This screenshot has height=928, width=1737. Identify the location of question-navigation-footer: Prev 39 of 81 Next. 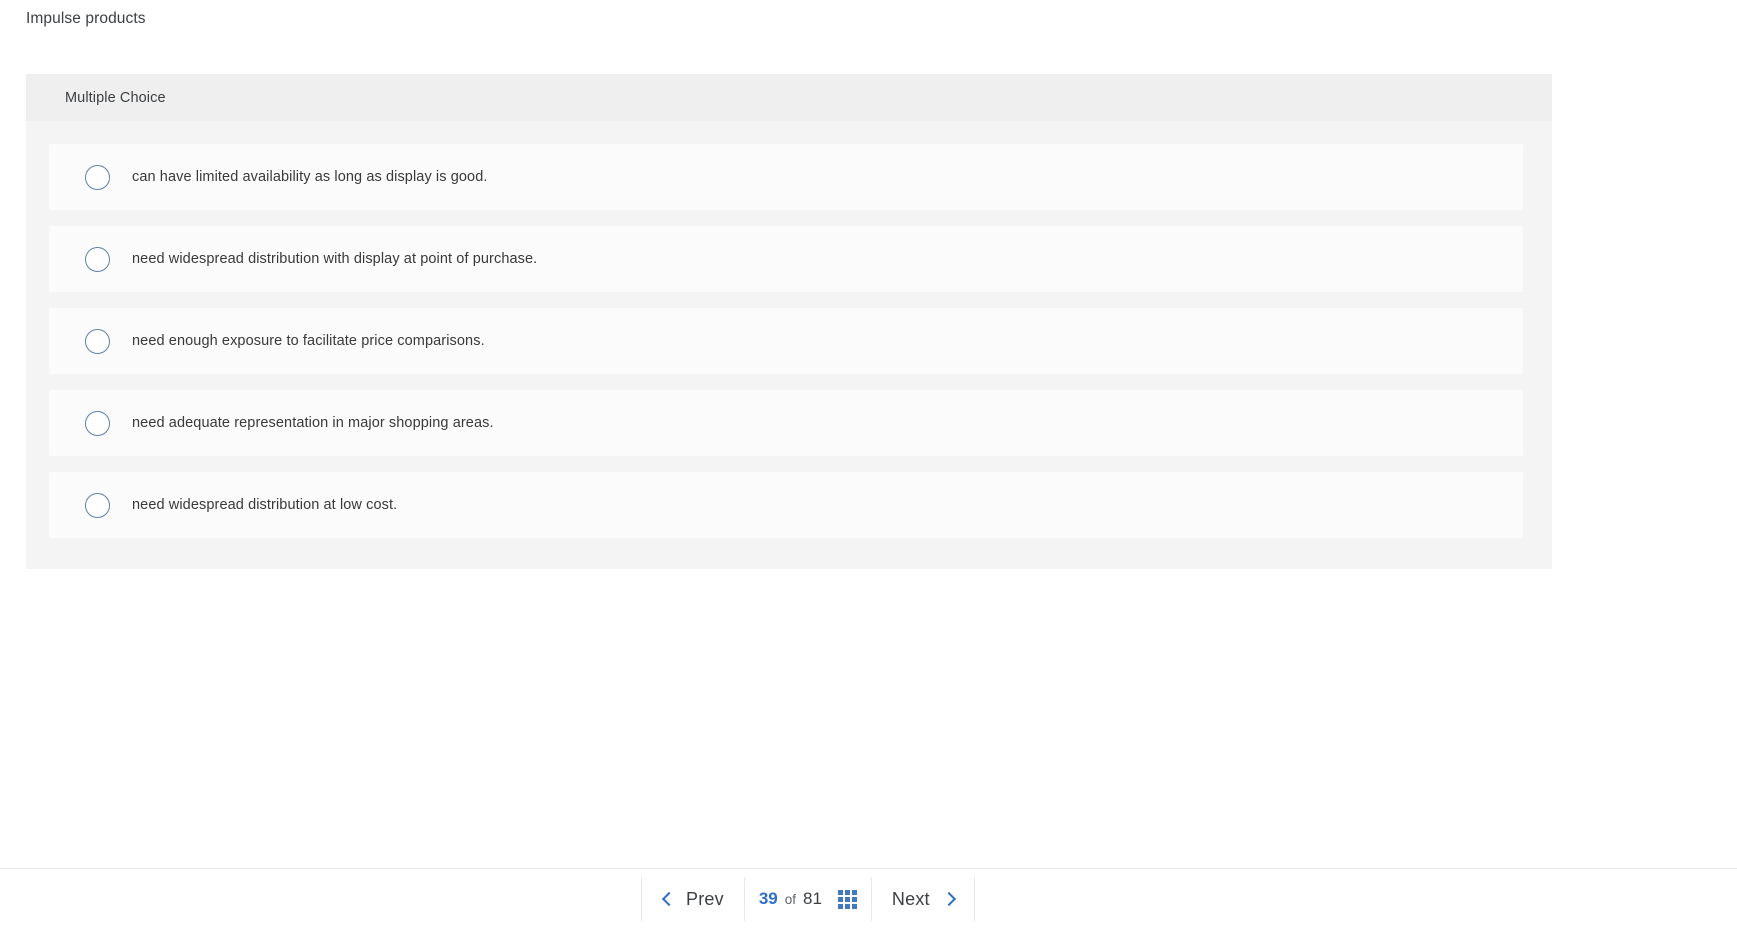
(868, 898).